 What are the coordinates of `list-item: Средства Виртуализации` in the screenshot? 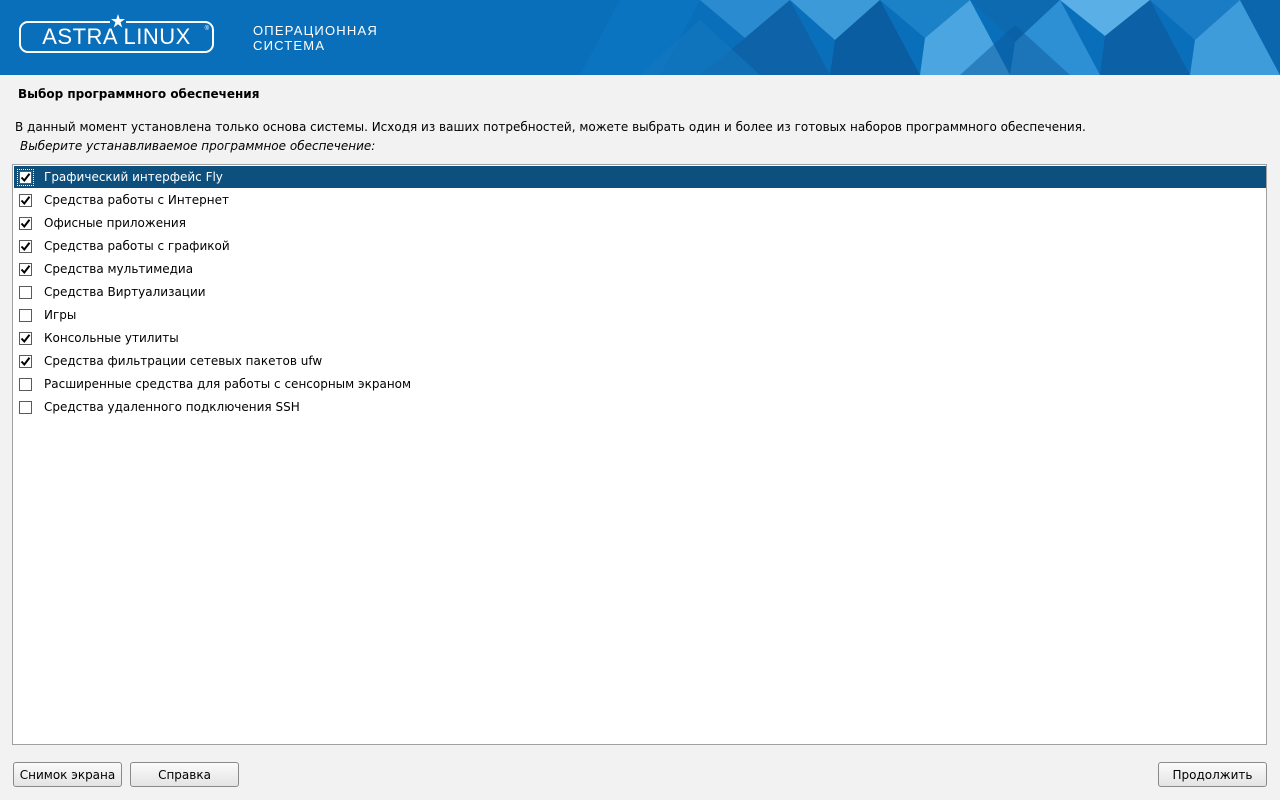 It's located at (640, 292).